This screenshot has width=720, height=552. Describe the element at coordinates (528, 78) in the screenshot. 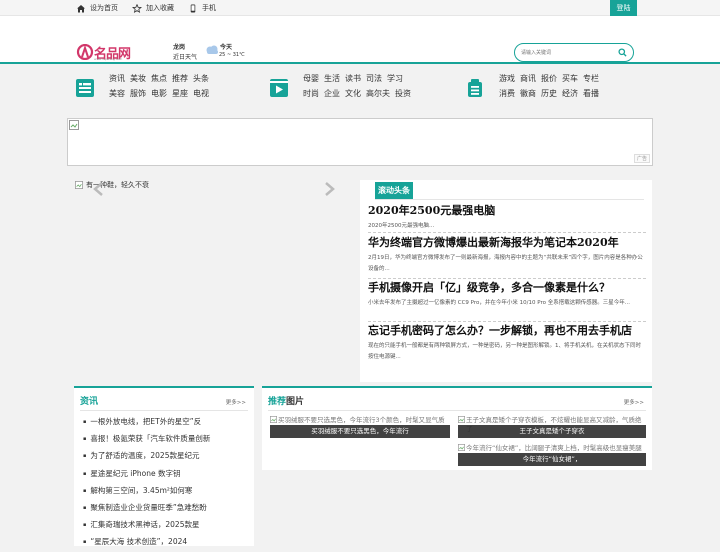

I see `nav-link: 商讯` at that location.